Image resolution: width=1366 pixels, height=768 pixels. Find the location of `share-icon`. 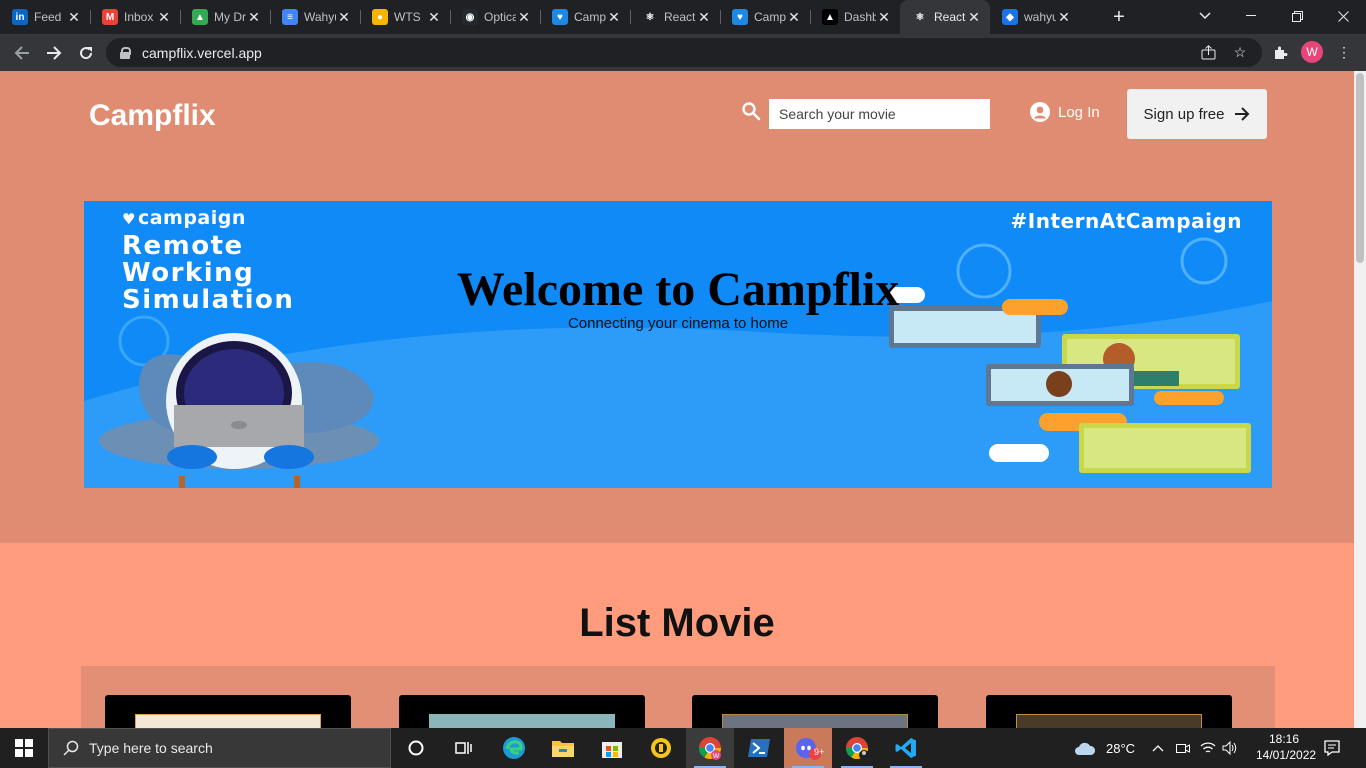

share-icon is located at coordinates (1208, 52).